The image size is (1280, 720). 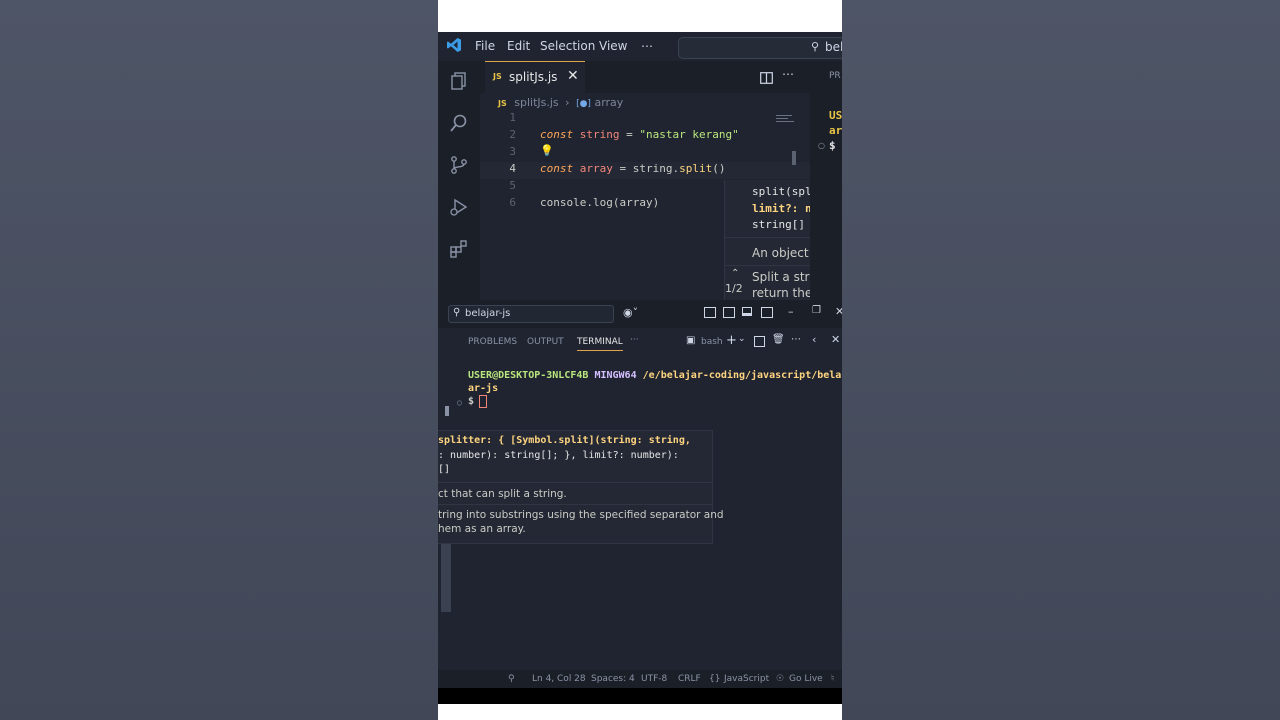 What do you see at coordinates (731, 340) in the screenshot?
I see `add-terminal-icon: +` at bounding box center [731, 340].